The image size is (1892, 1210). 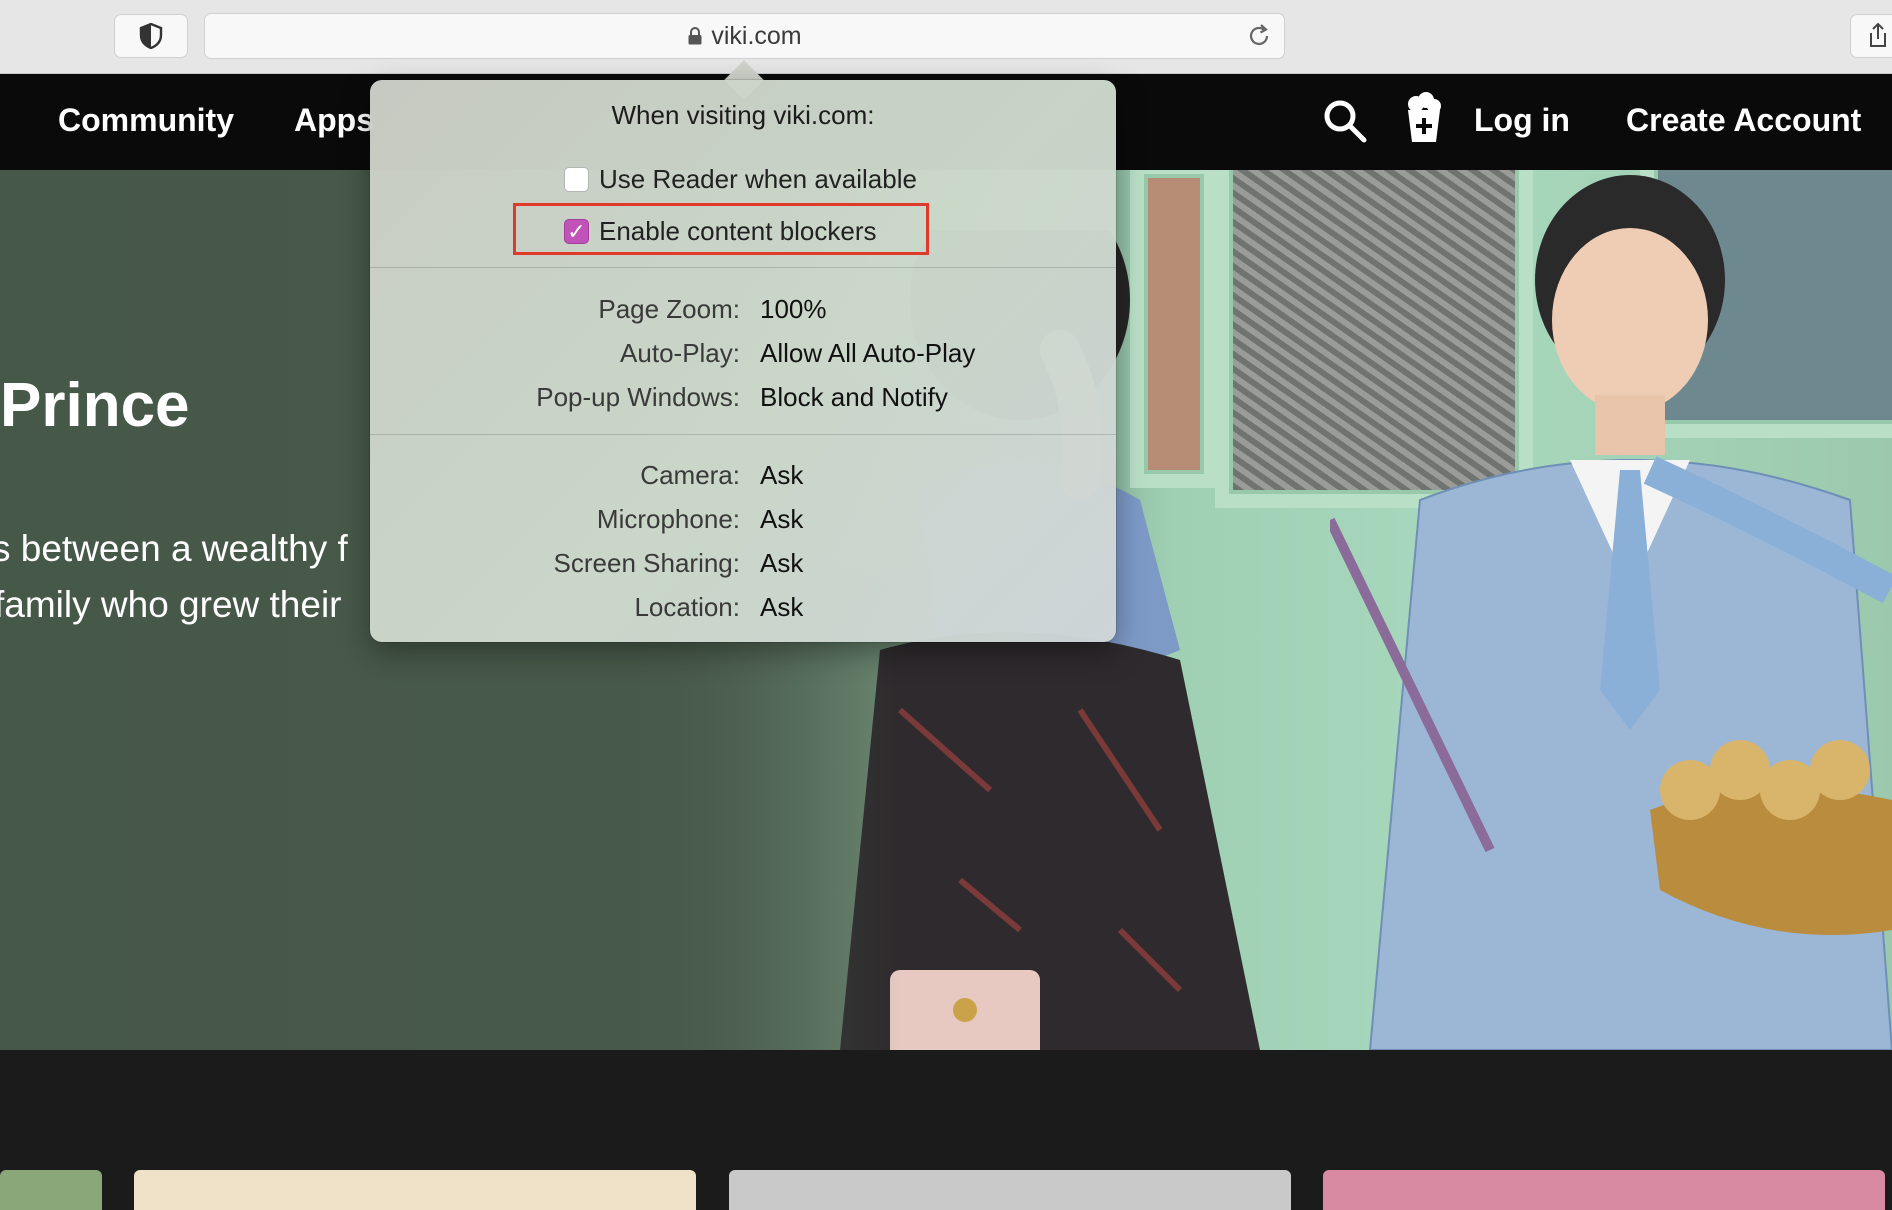 I want to click on screen-sharing-select: Ask, so click(x=781, y=563).